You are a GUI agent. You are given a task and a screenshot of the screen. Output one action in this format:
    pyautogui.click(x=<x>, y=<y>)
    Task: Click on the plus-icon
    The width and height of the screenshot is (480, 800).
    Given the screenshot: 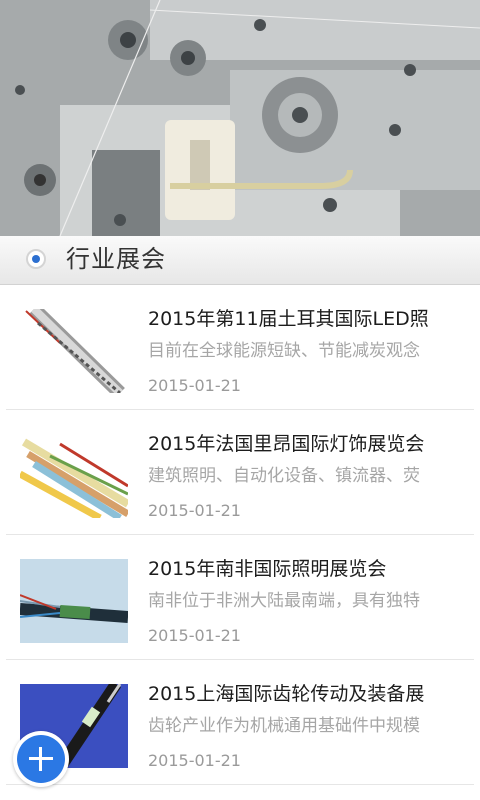 What is the action you would take?
    pyautogui.click(x=41, y=759)
    